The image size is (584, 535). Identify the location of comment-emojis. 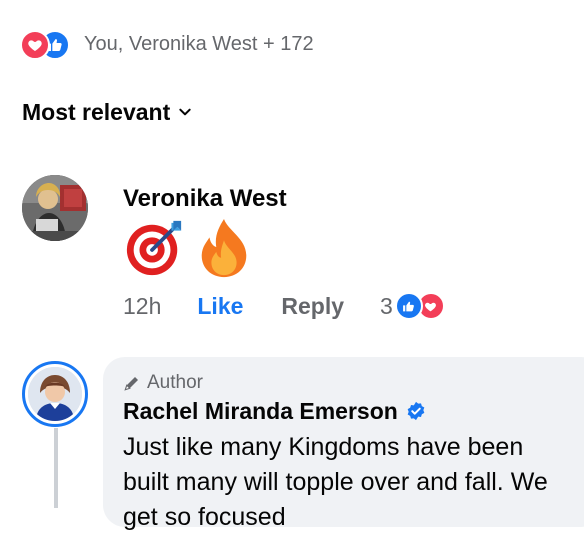
(188, 249).